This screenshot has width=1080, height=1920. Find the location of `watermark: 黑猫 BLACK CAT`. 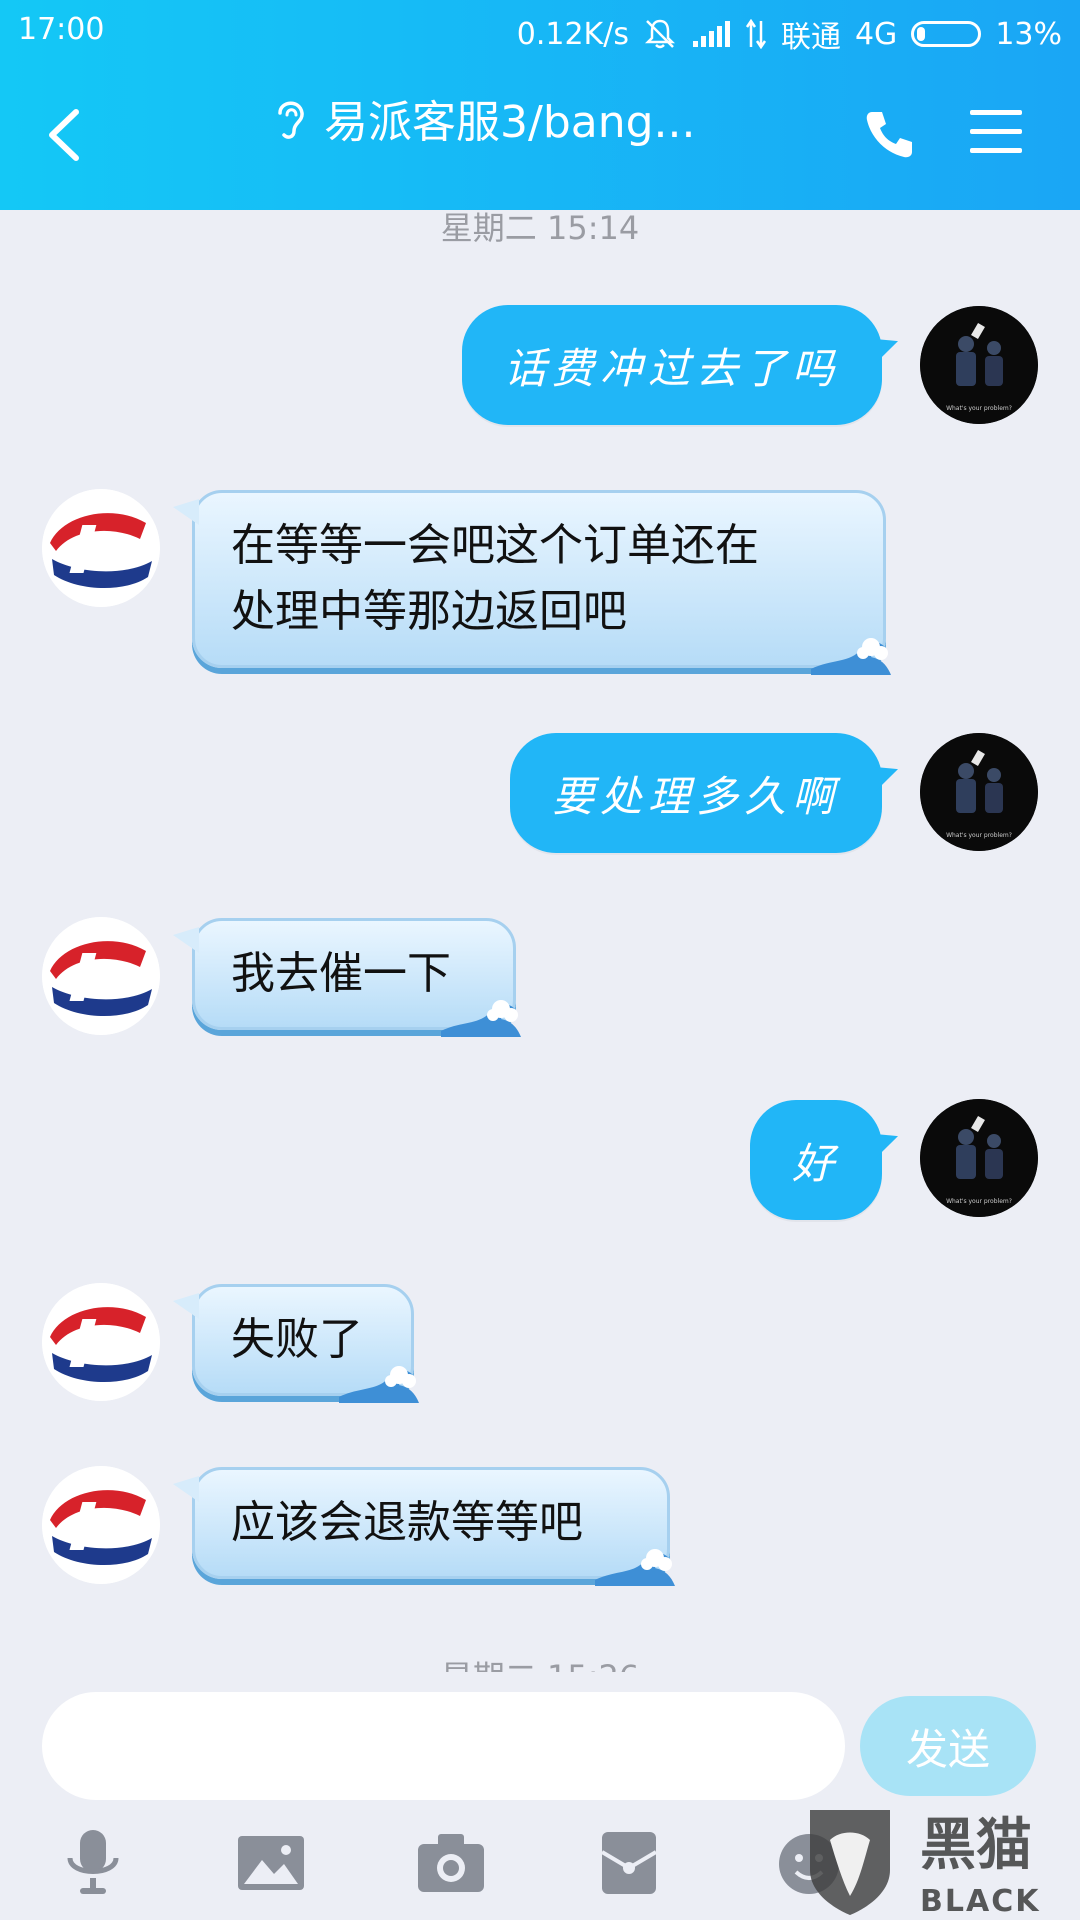

watermark: 黑猫 BLACK CAT is located at coordinates (930, 1860).